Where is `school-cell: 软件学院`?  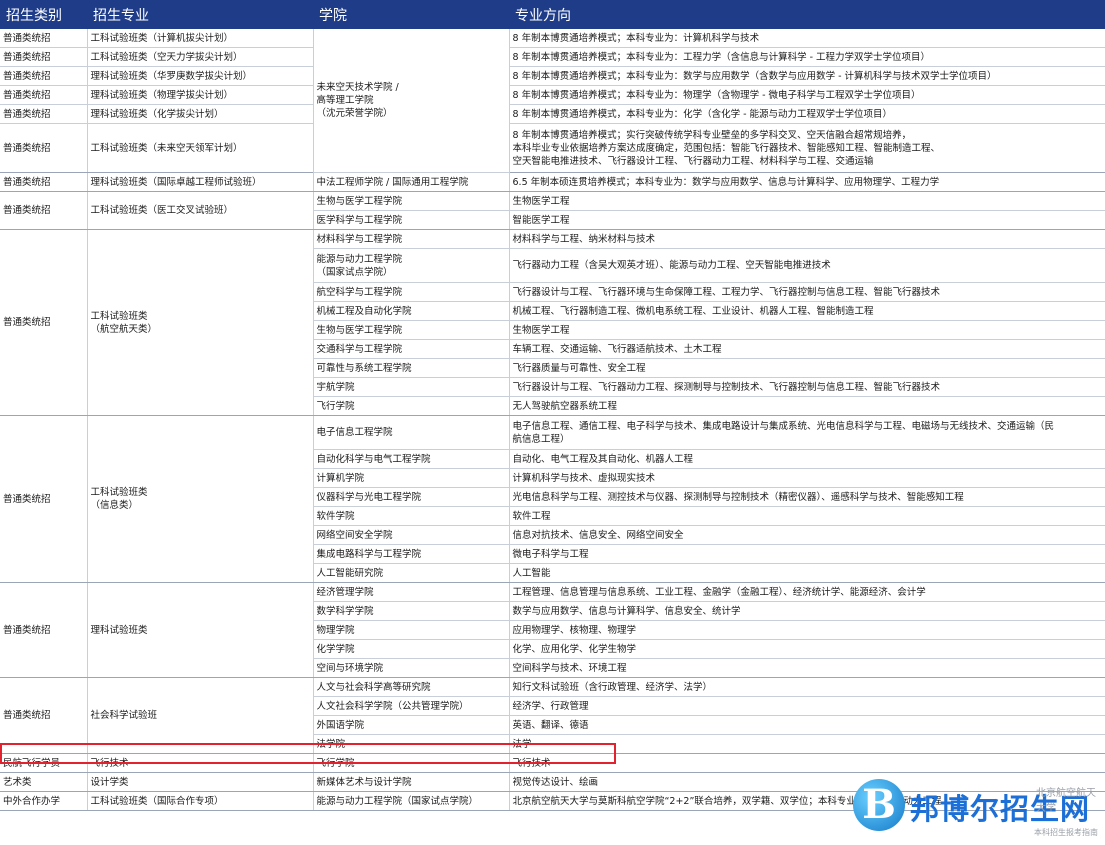 school-cell: 软件学院 is located at coordinates (410, 516).